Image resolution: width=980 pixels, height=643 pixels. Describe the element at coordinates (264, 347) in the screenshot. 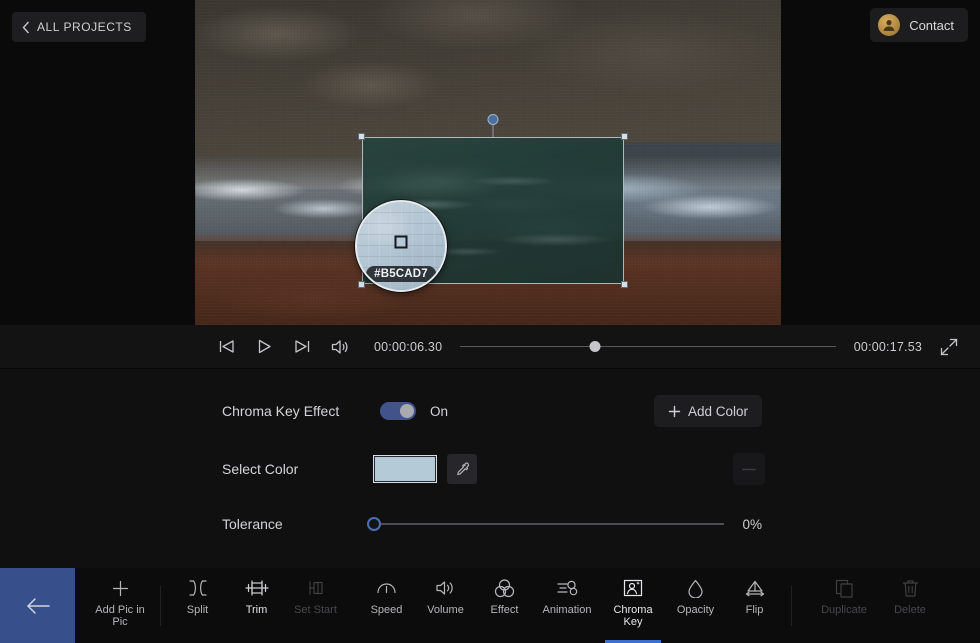

I see `play-icon` at that location.